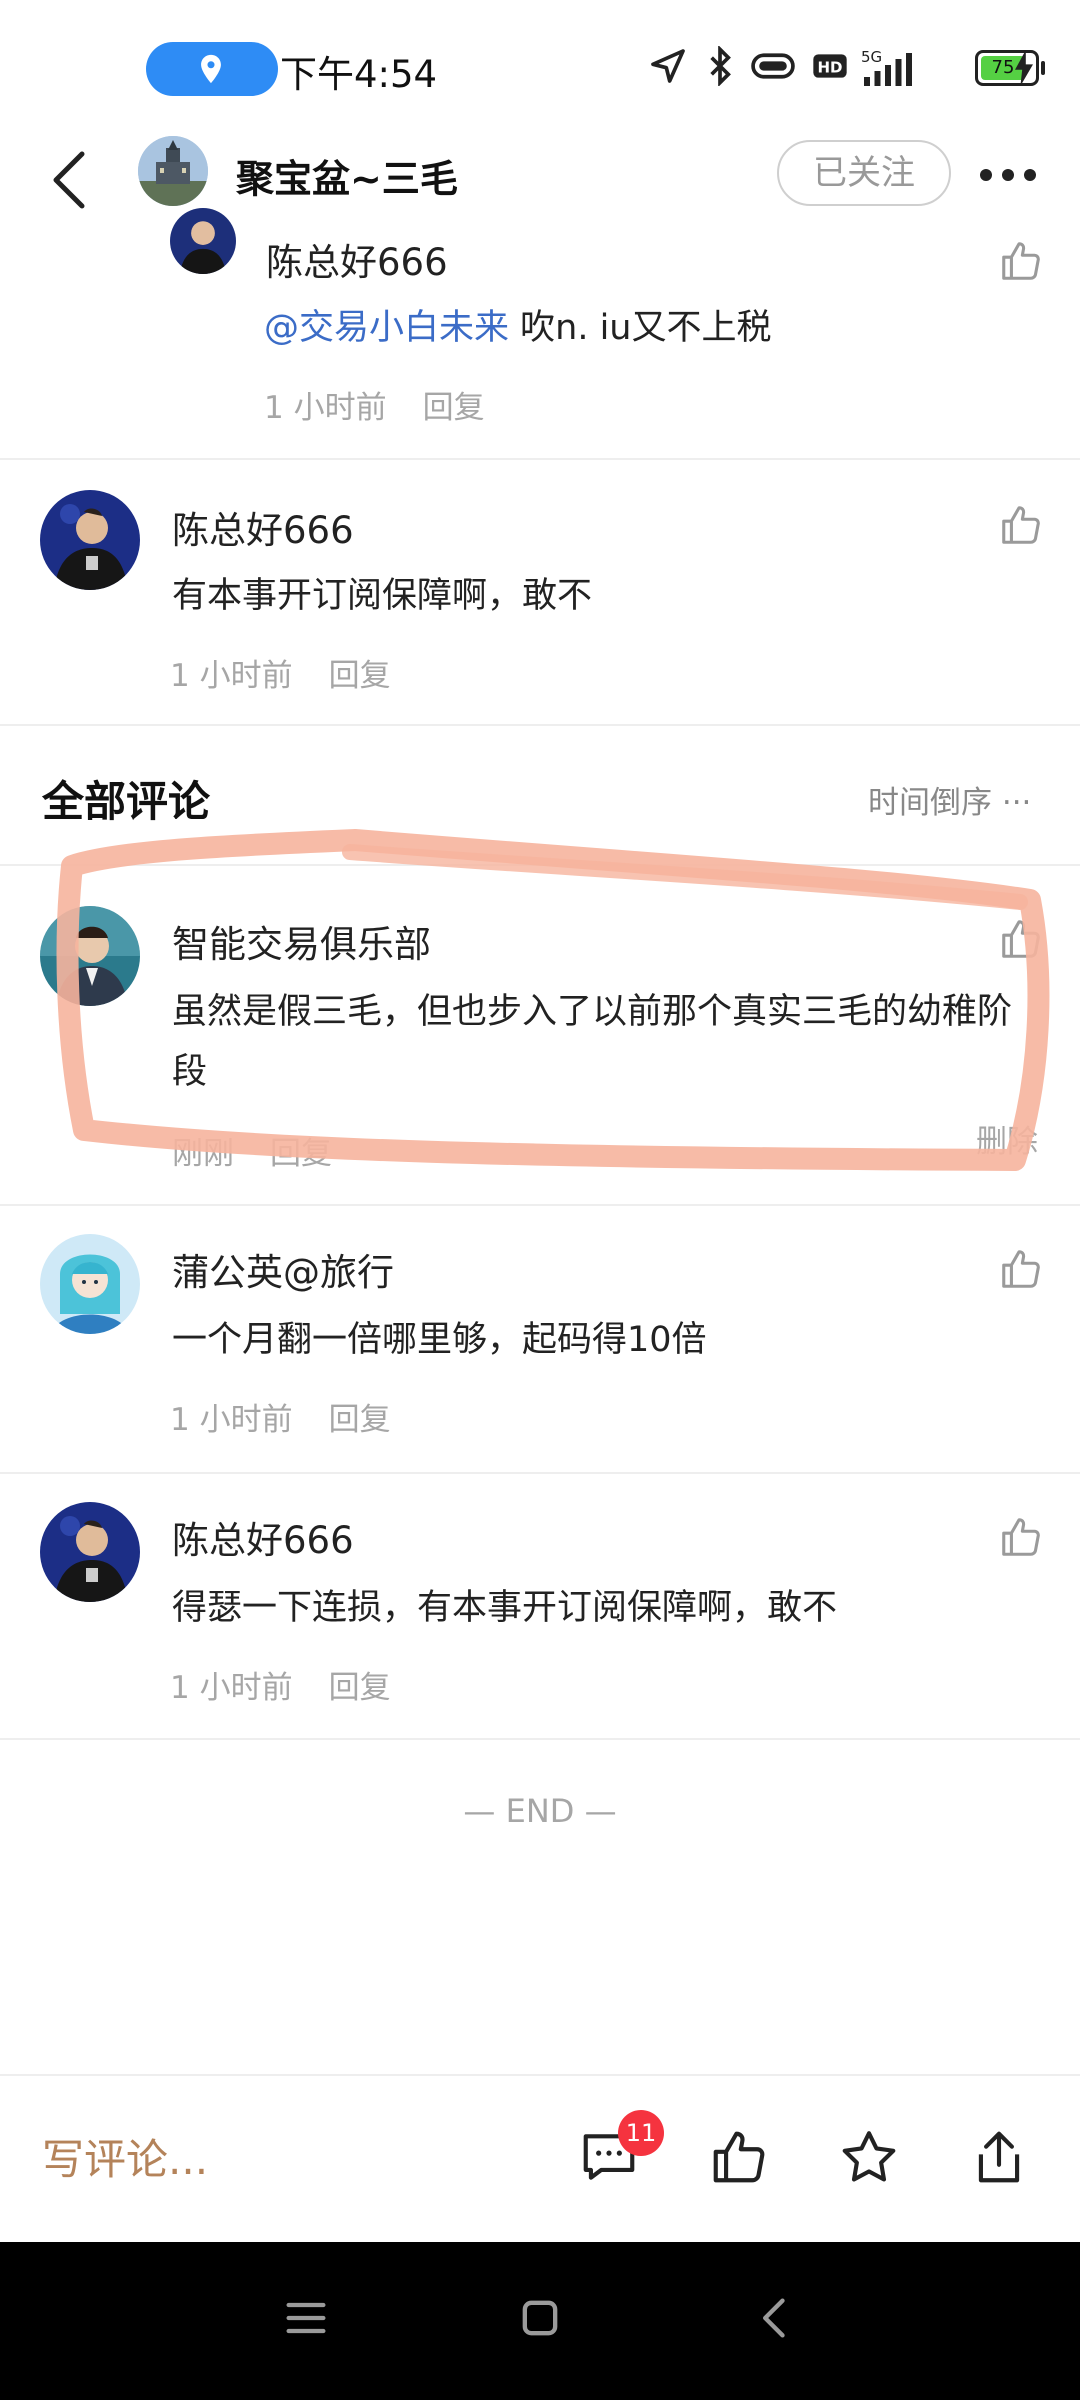  I want to click on all-comments-title: 全部评论, so click(126, 801).